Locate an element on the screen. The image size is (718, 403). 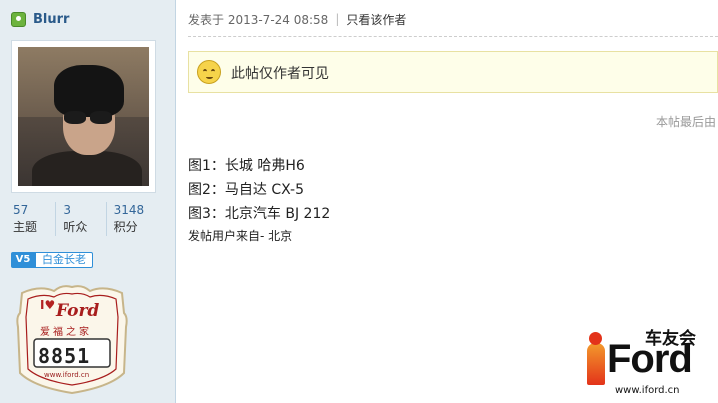
medal-url: www.iford.cn is located at coordinates (67, 375).